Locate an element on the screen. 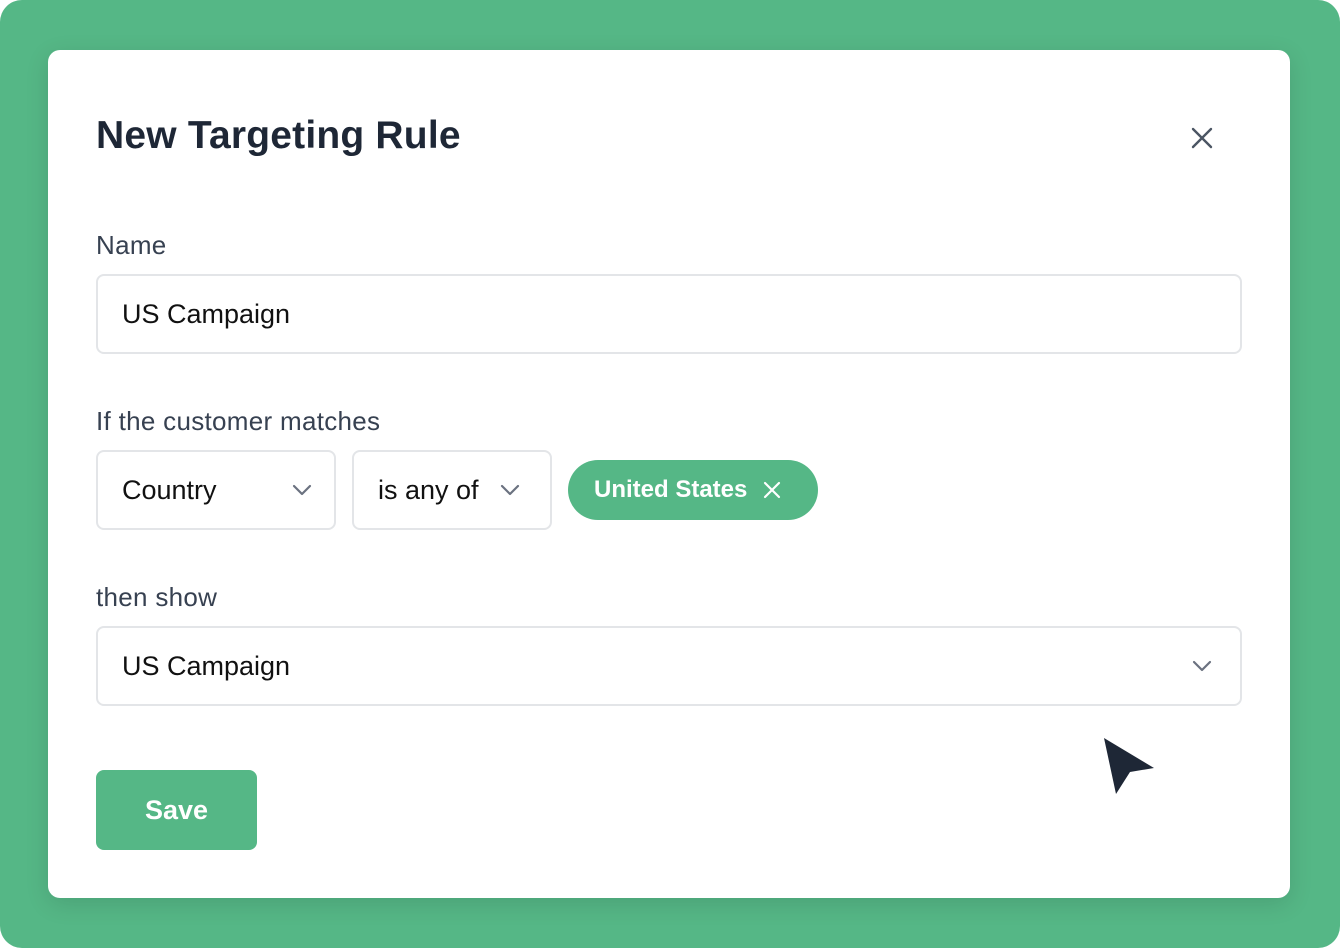  then-show-label: then show is located at coordinates (157, 597).